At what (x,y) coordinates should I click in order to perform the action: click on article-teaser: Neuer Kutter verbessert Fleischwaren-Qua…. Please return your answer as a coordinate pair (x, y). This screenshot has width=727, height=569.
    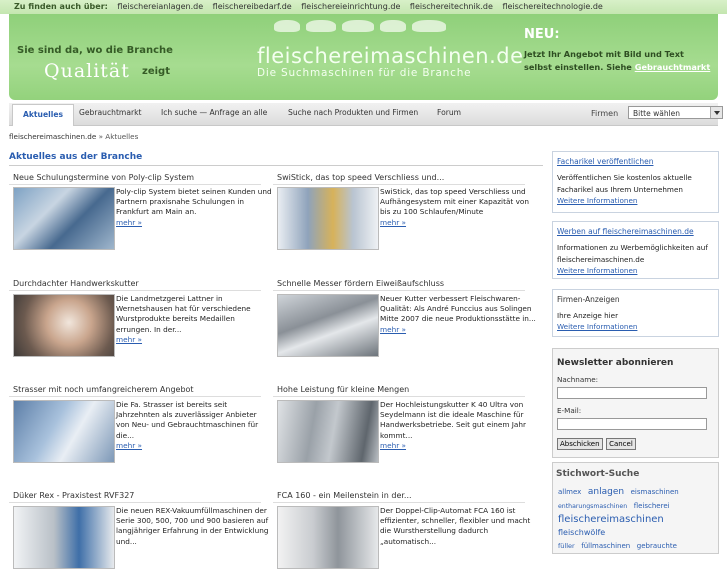
    Looking at the image, I should click on (458, 314).